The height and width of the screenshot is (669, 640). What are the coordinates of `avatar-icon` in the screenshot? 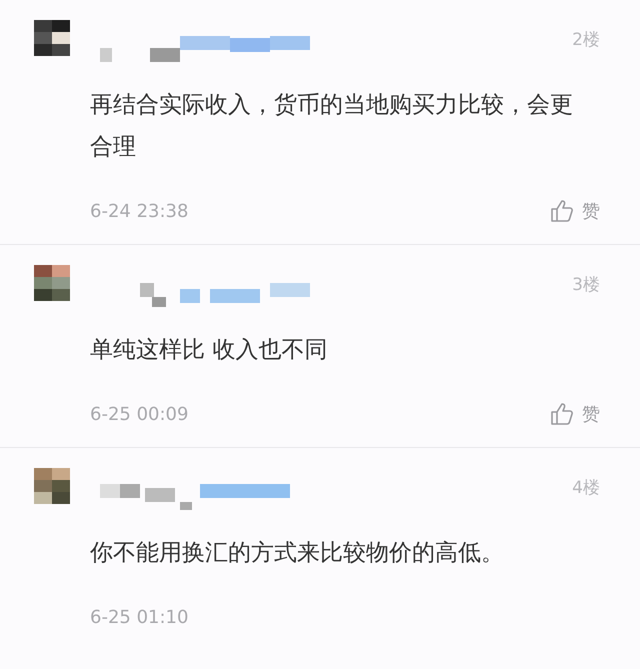 It's located at (52, 38).